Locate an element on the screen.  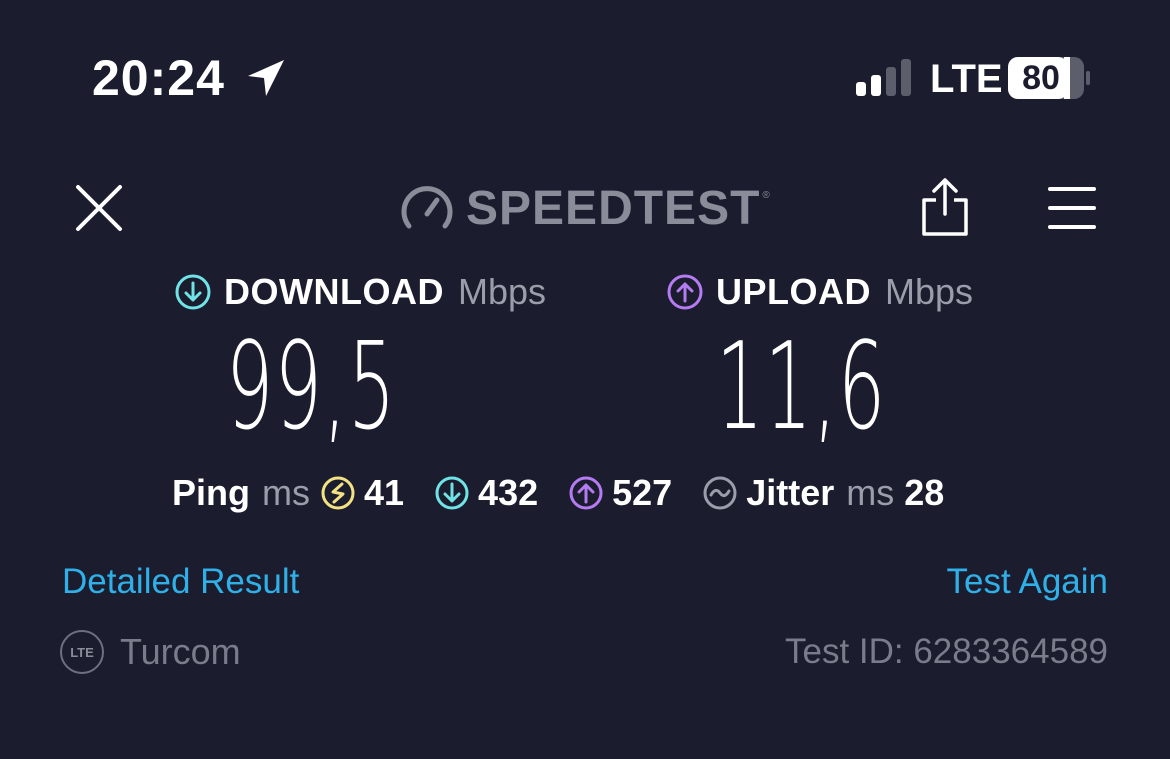
jitter-icon is located at coordinates (720, 493).